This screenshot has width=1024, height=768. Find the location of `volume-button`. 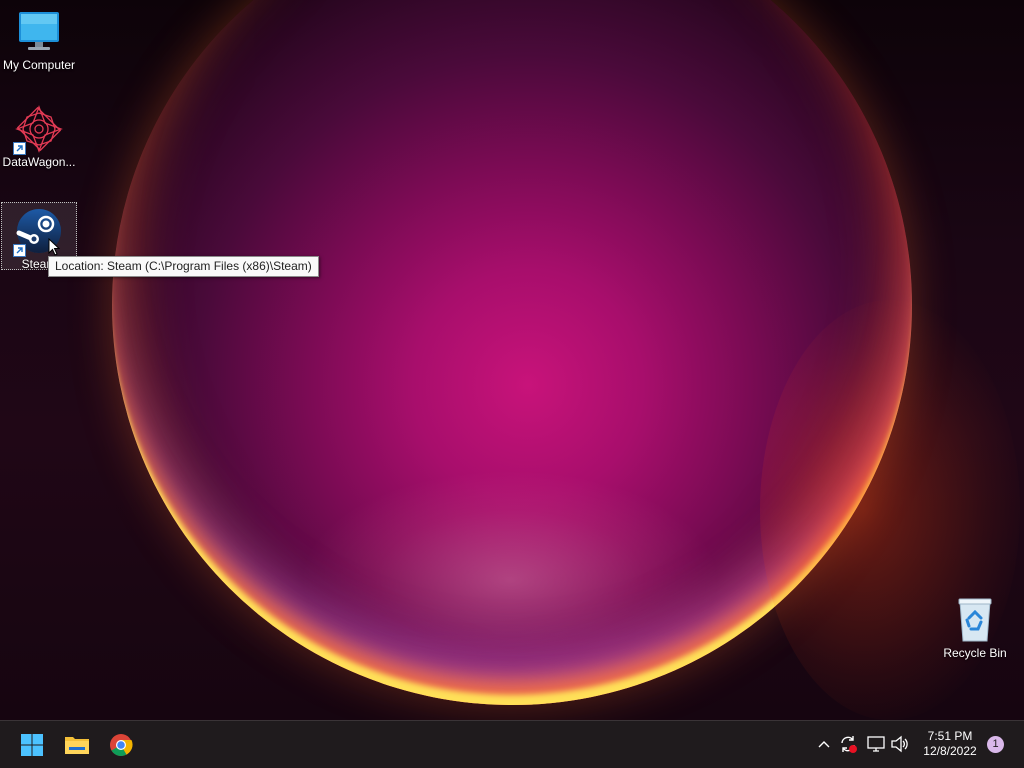

volume-button is located at coordinates (900, 744).